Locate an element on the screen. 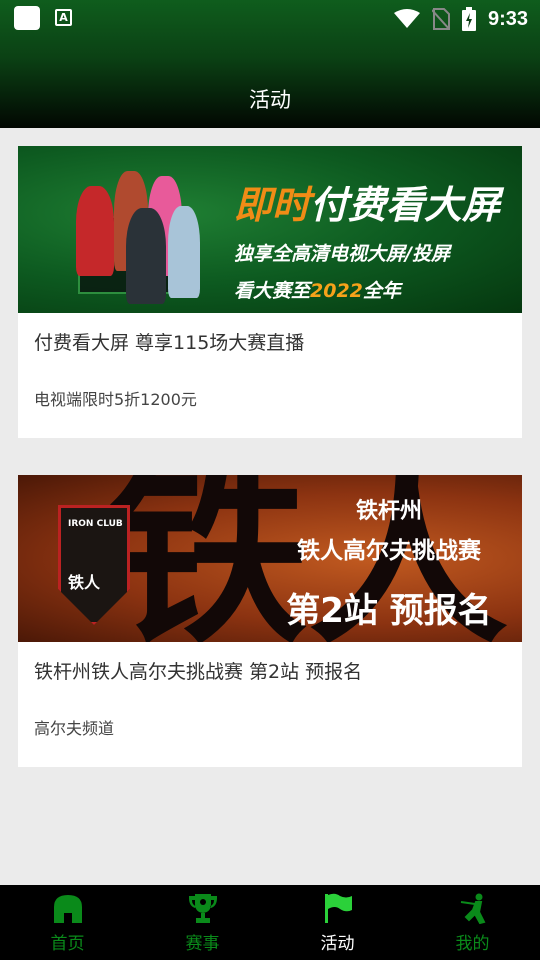 This screenshot has height=960, width=540. tab-label: 赛事 is located at coordinates (202, 944).